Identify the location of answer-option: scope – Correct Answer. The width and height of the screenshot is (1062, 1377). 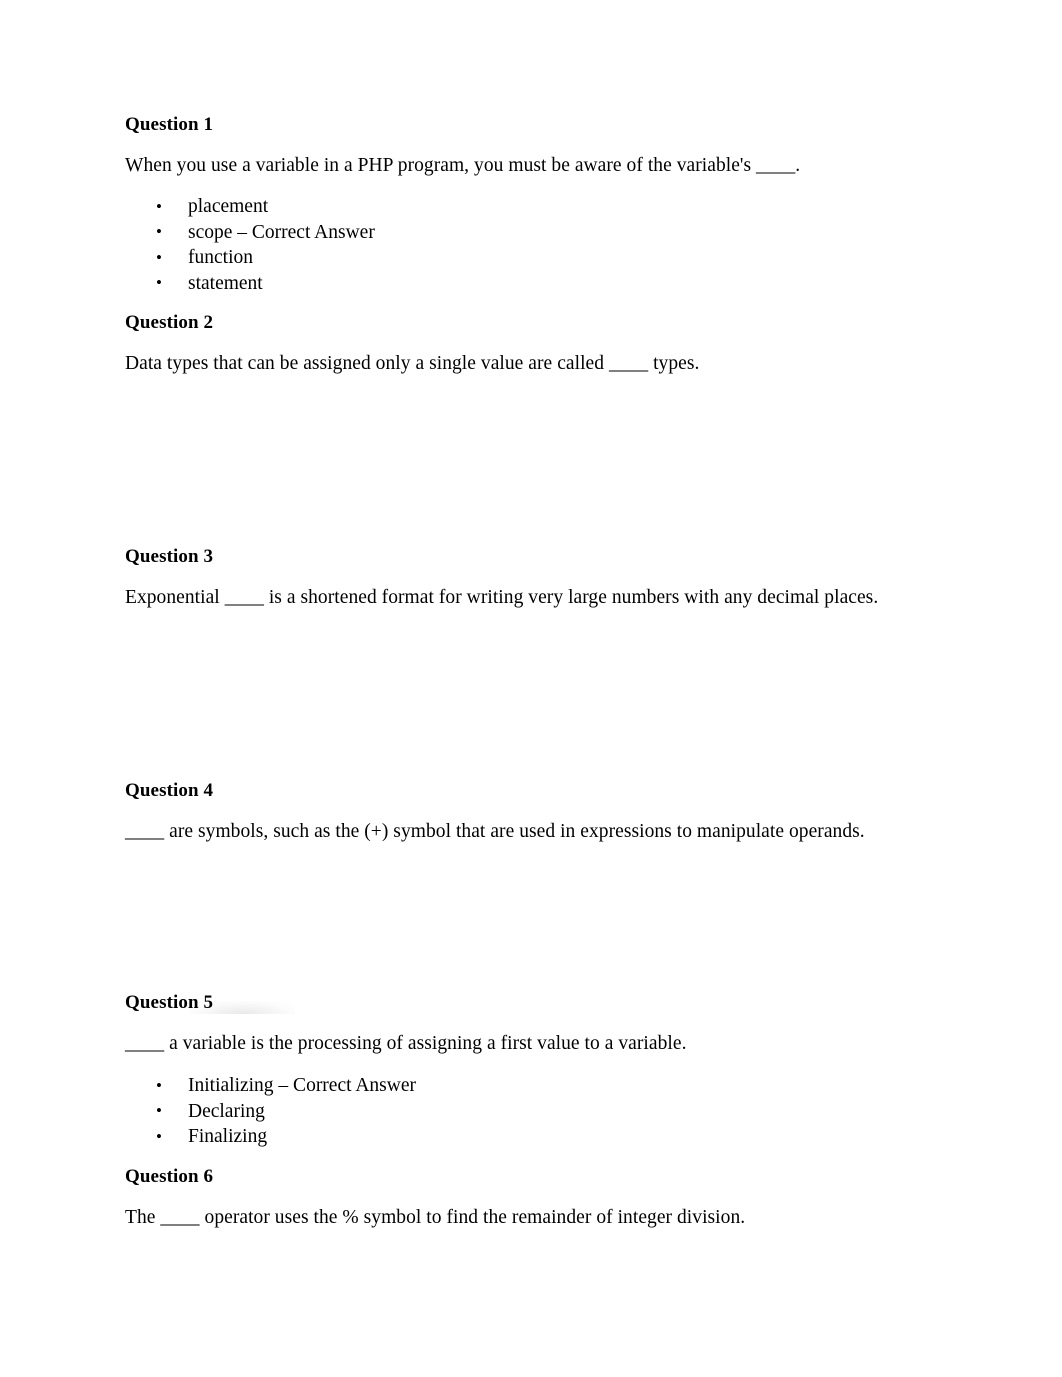
(531, 232).